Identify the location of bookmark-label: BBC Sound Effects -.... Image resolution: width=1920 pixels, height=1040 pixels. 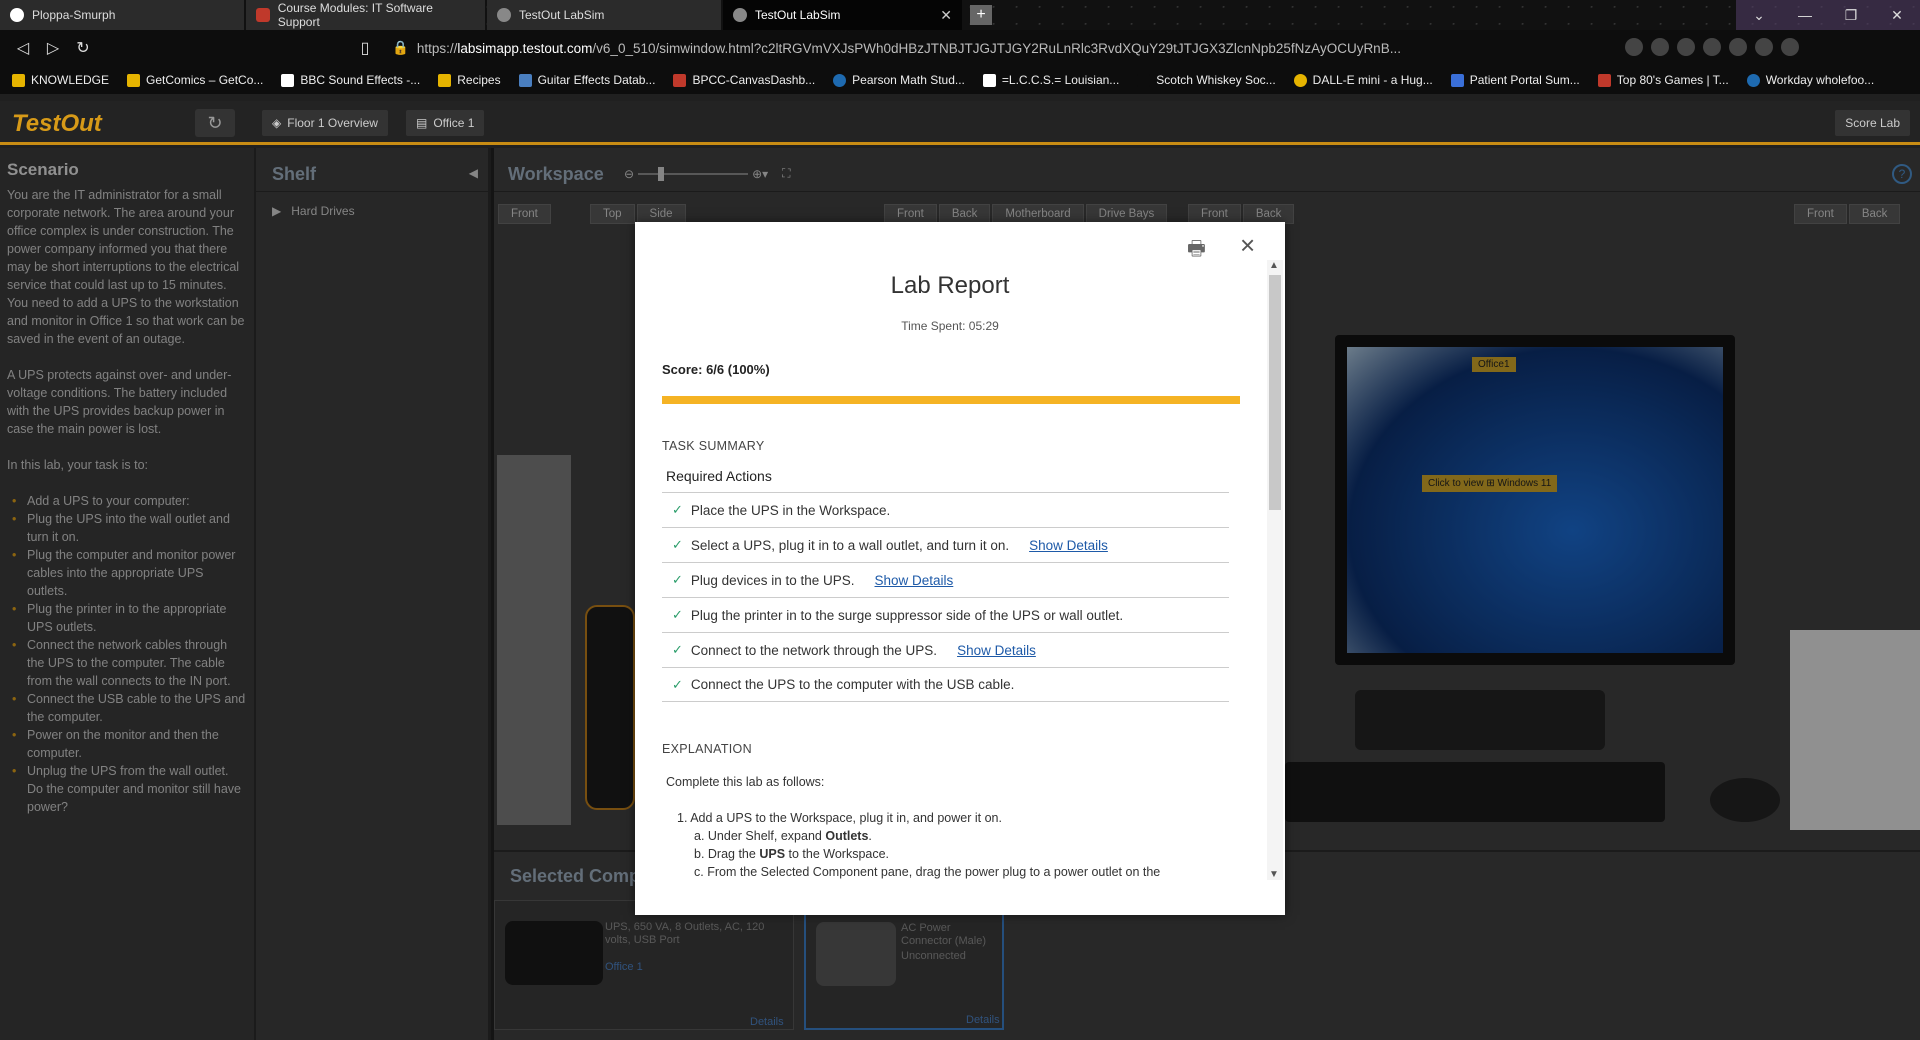
(360, 80).